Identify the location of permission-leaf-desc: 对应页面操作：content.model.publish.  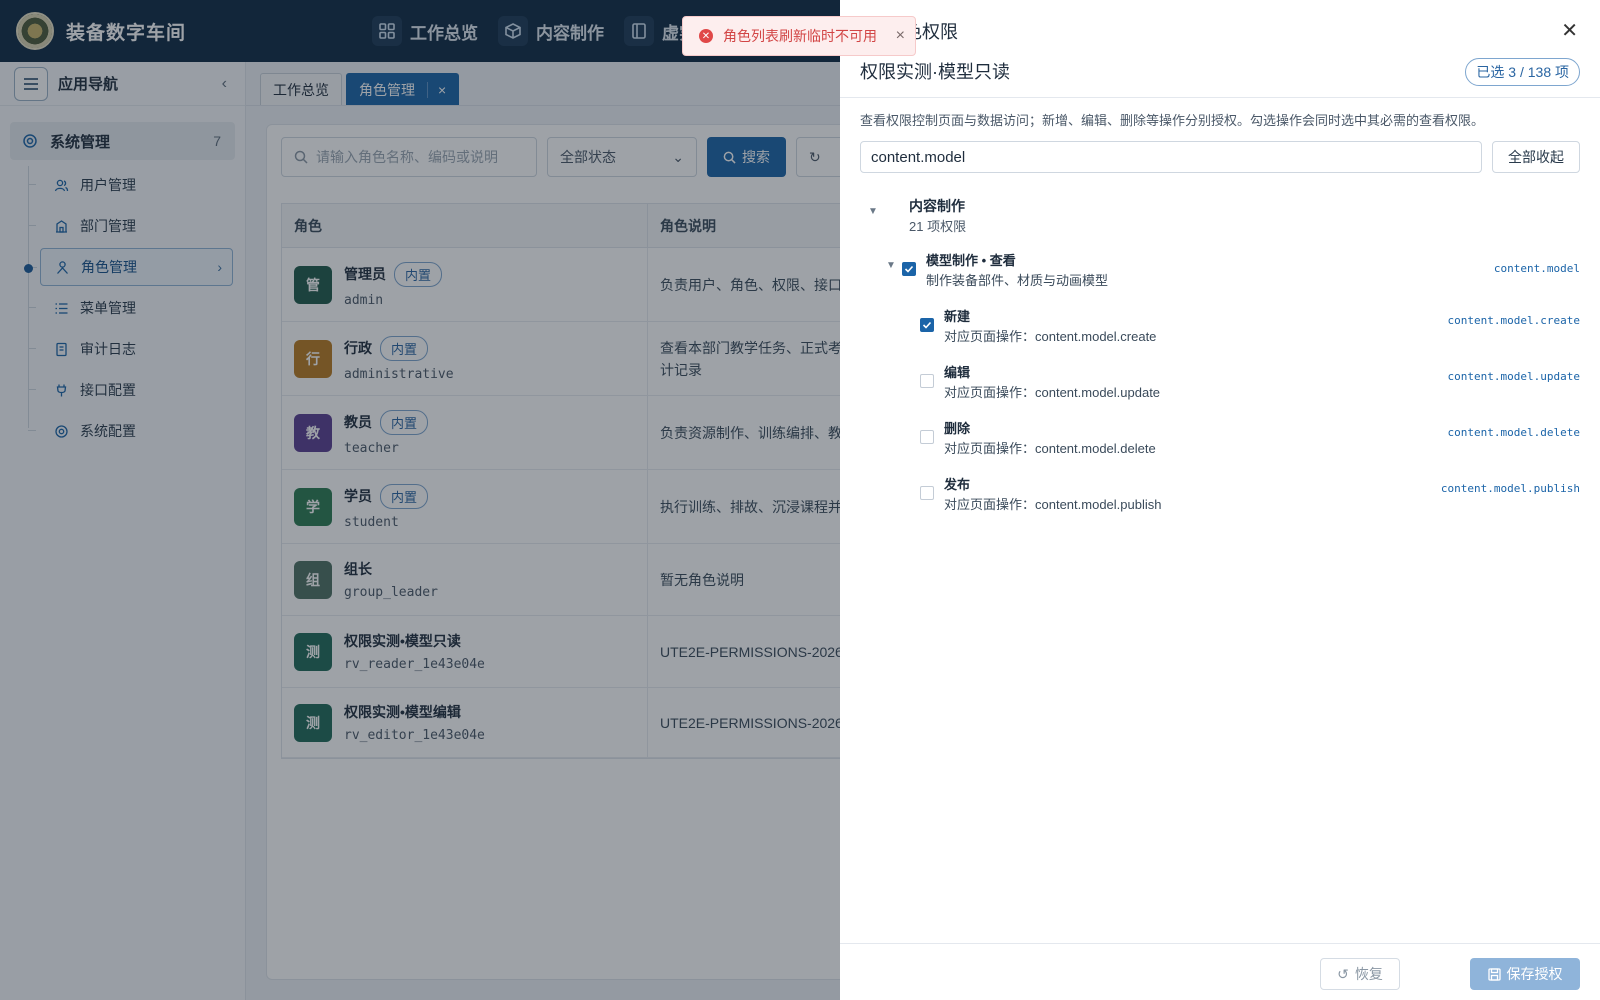
(1053, 504).